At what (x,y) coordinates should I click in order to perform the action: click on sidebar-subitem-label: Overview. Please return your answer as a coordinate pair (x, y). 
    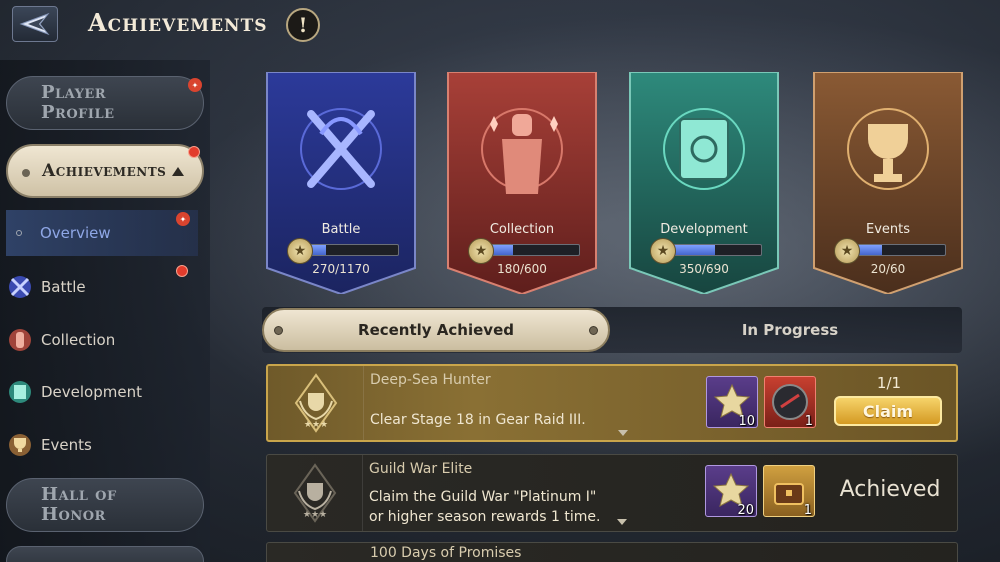
    Looking at the image, I should click on (75, 233).